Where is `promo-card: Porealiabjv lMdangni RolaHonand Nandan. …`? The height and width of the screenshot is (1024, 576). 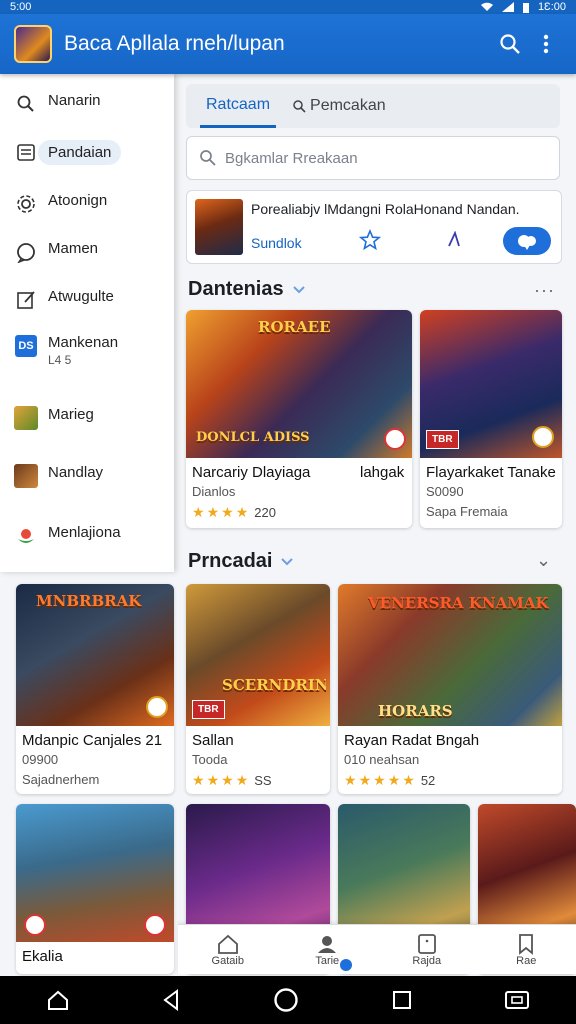 promo-card: Porealiabjv lMdangni RolaHonand Nandan. … is located at coordinates (374, 227).